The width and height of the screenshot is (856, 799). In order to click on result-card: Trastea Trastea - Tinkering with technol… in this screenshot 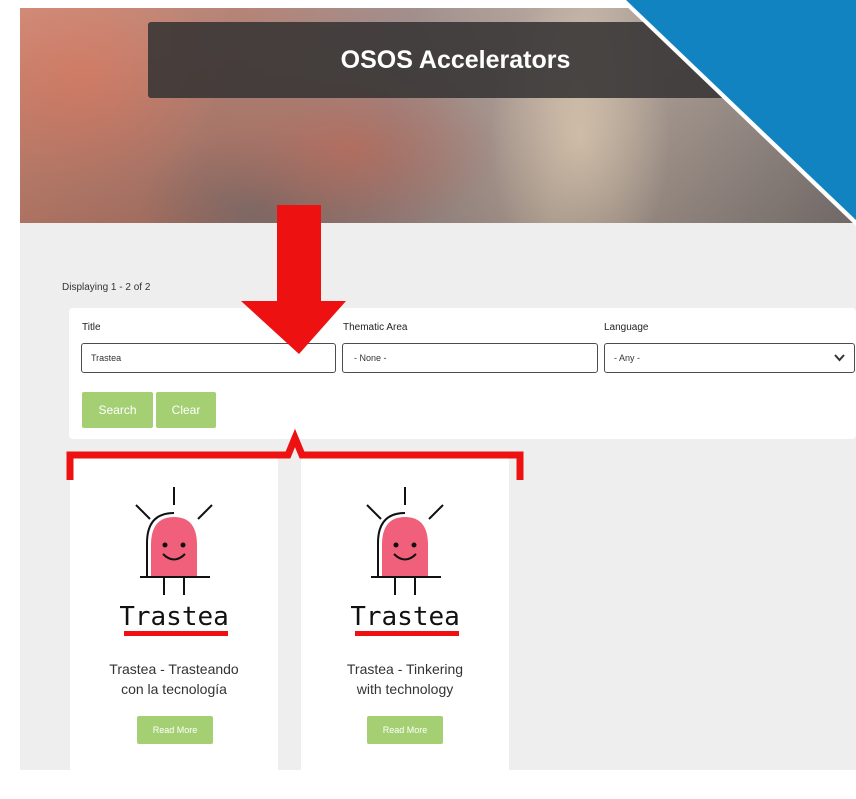, I will do `click(405, 618)`.